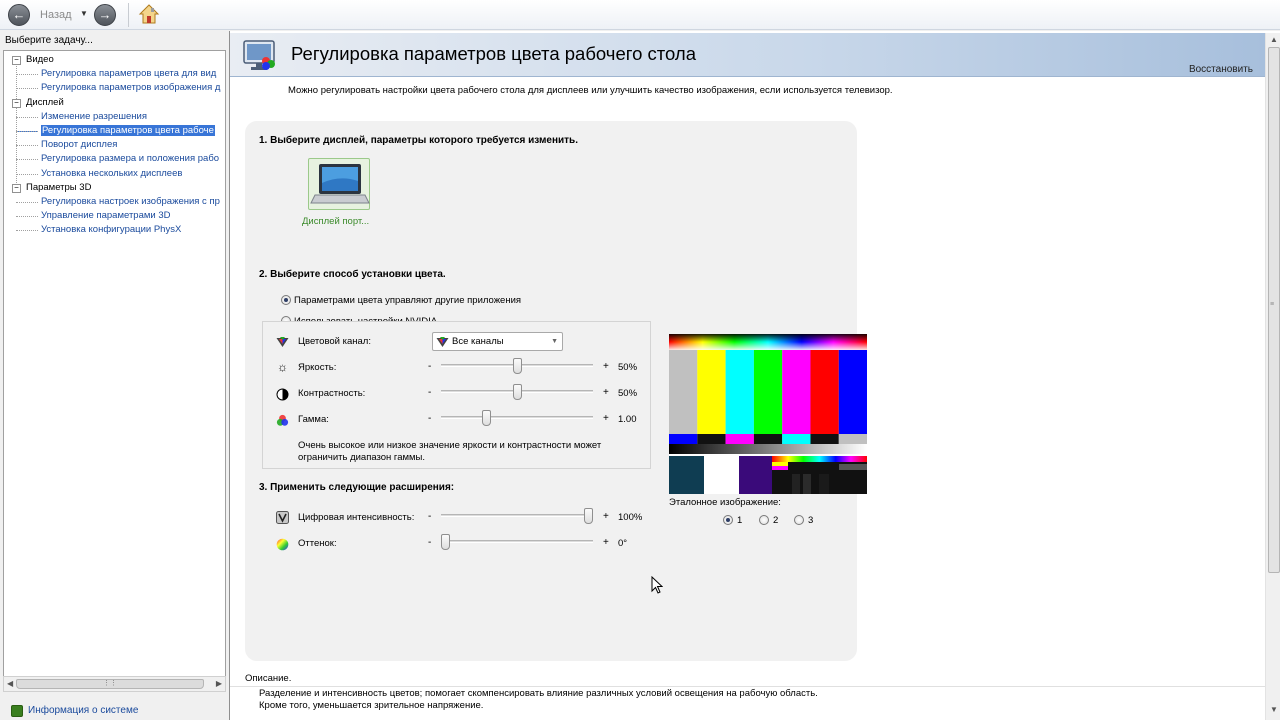 This screenshot has height=720, width=1280. Describe the element at coordinates (334, 341) in the screenshot. I see `color-channel-label: Цветовой канал:` at that location.